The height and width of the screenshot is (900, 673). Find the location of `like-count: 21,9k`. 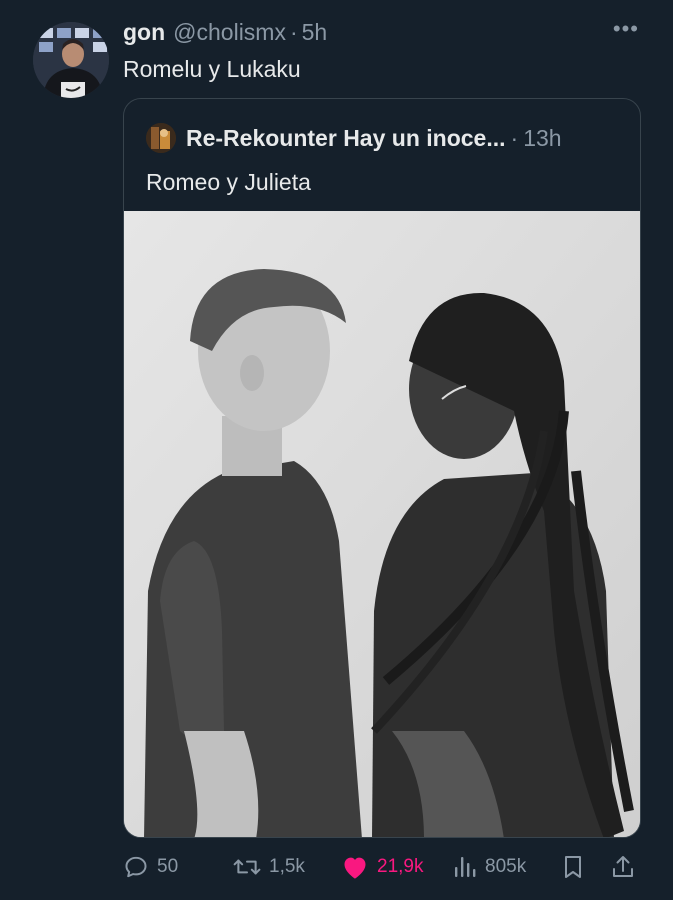

like-count: 21,9k is located at coordinates (400, 866).